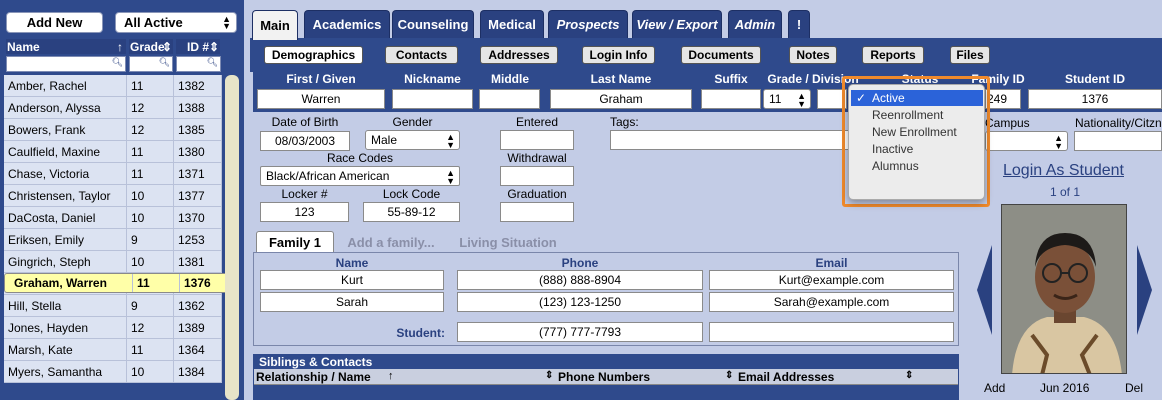  Describe the element at coordinates (786, 377) in the screenshot. I see `sibling-email-header: Email Addresses` at that location.